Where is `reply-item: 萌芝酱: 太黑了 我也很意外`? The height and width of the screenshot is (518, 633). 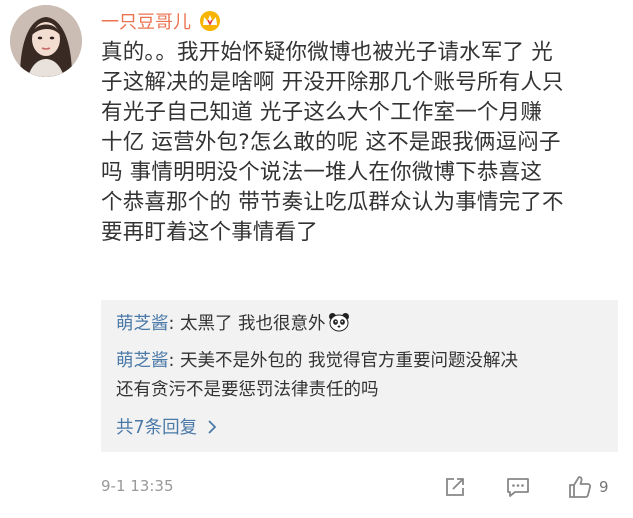 reply-item: 萌芝酱: 太黑了 我也很意外 is located at coordinates (361, 324).